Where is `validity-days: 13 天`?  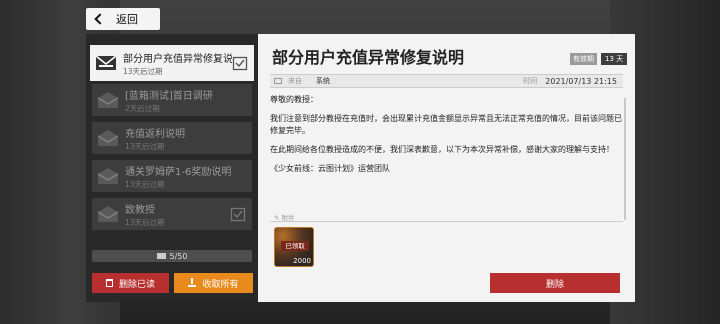
validity-days: 13 天 is located at coordinates (614, 59).